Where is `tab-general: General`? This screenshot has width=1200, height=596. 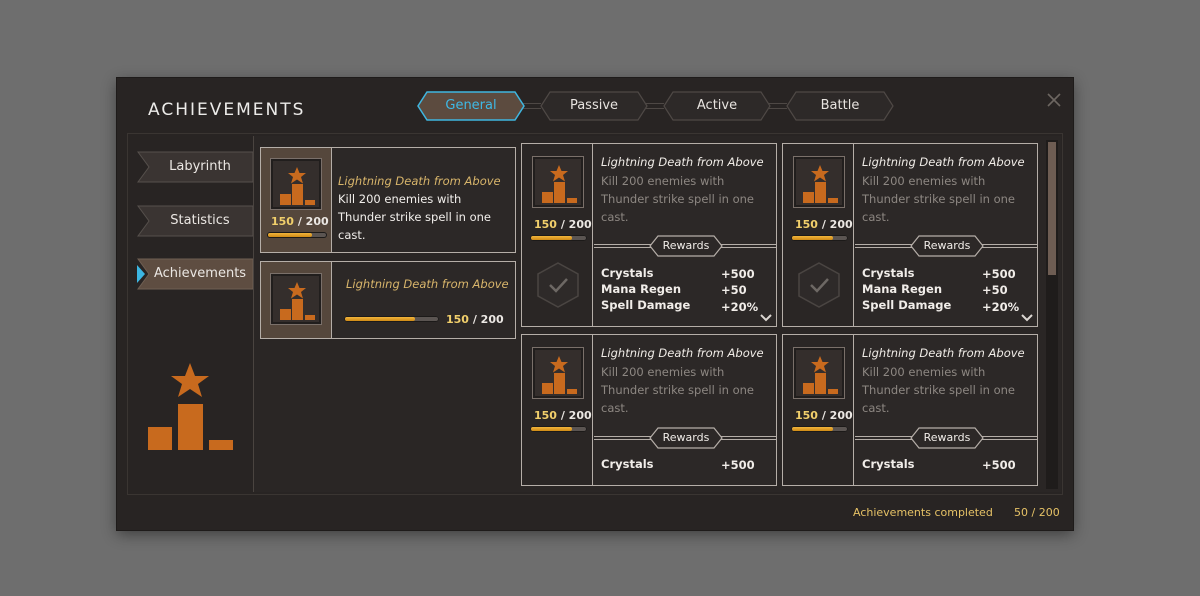 tab-general: General is located at coordinates (471, 106).